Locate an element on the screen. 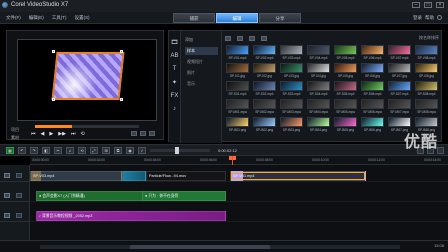 This screenshot has width=448, height=252. timeline-tool-button: ⧉ is located at coordinates (118, 150).